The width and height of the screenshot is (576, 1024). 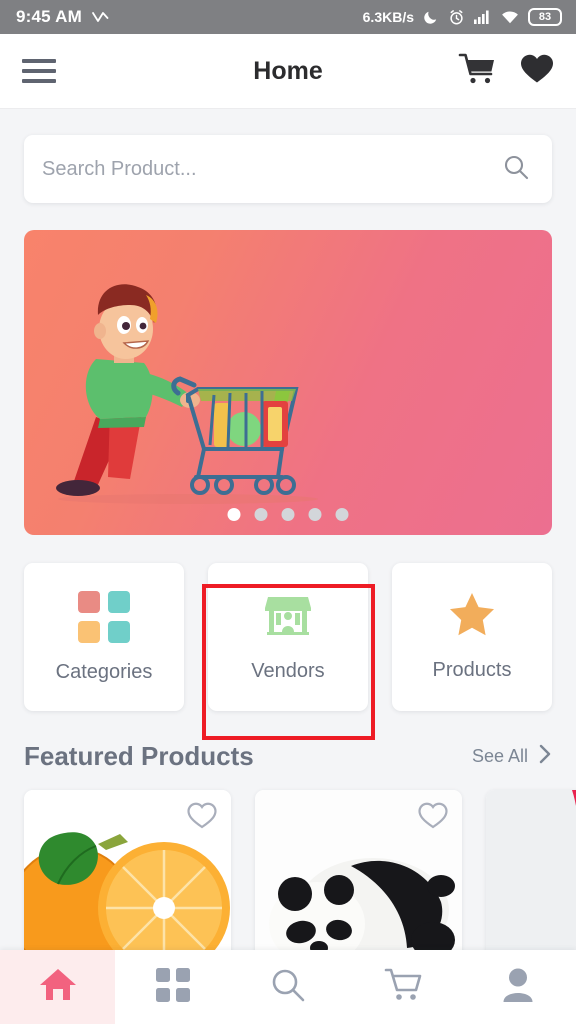 I want to click on search-input, so click(x=272, y=169).